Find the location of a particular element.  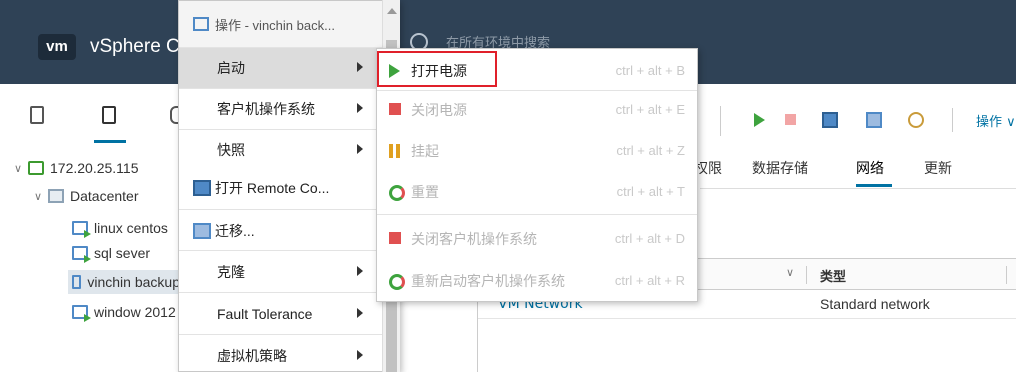

active-tab-indicator is located at coordinates (874, 185).